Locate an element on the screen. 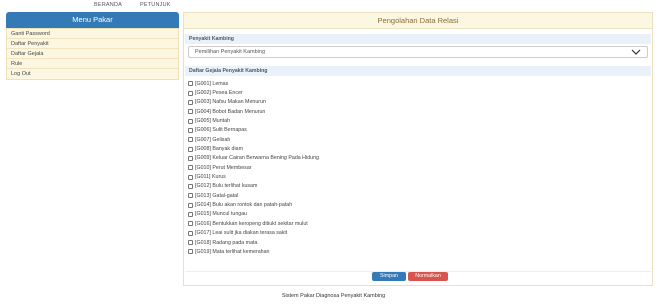 Image resolution: width=667 pixels, height=305 pixels. symptom-item: [G013] Gatal-gatal is located at coordinates (418, 195).